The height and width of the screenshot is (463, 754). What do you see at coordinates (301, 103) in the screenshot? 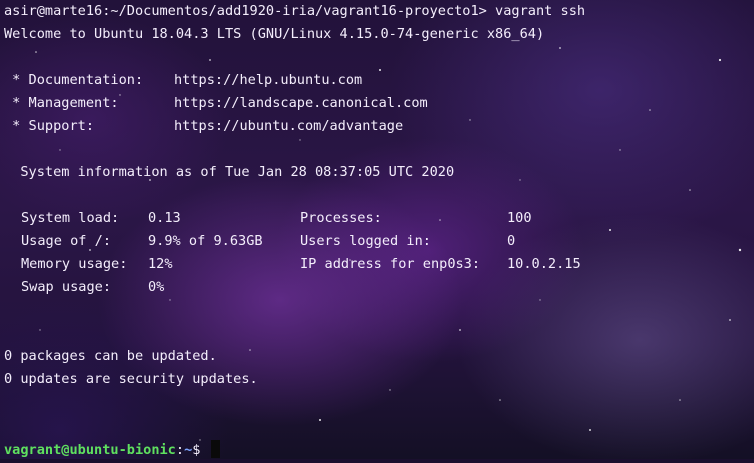
I see `management-url: https://landscape.canonical.com` at bounding box center [301, 103].